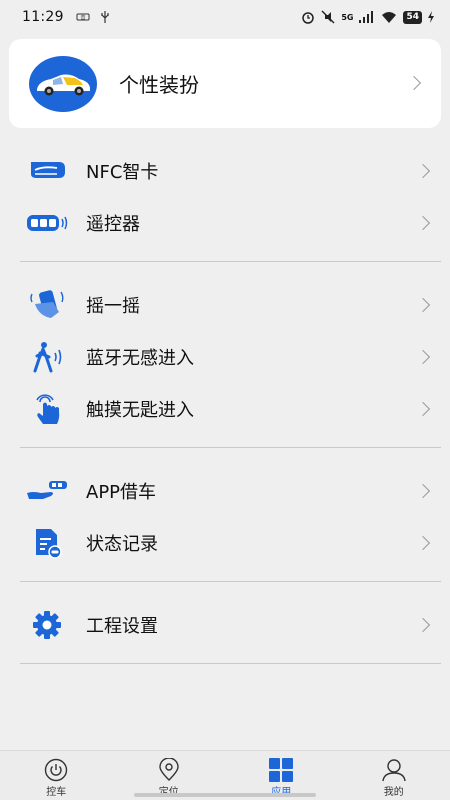 The height and width of the screenshot is (800, 450). I want to click on menu-item-status-record: 状态记录, so click(225, 543).